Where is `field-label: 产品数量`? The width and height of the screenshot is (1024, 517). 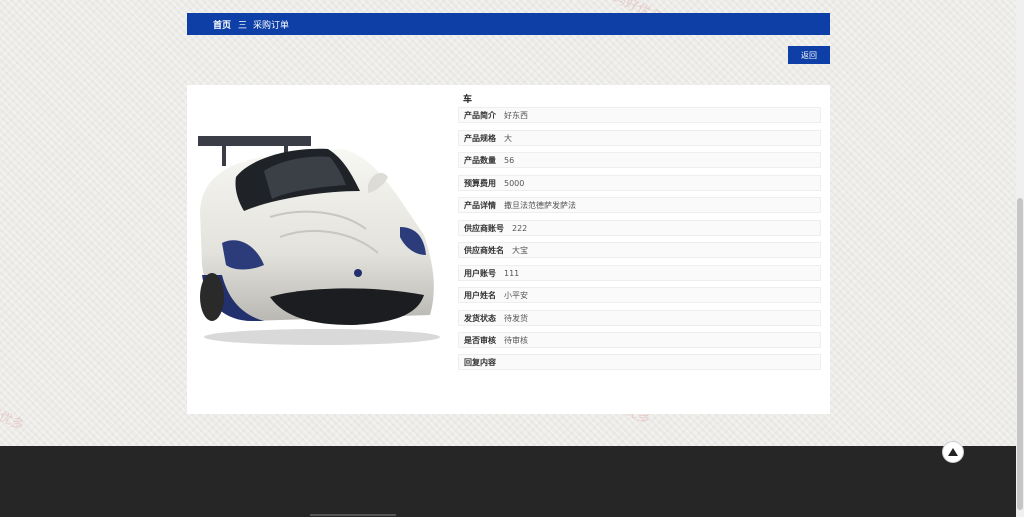
field-label: 产品数量 is located at coordinates (480, 160).